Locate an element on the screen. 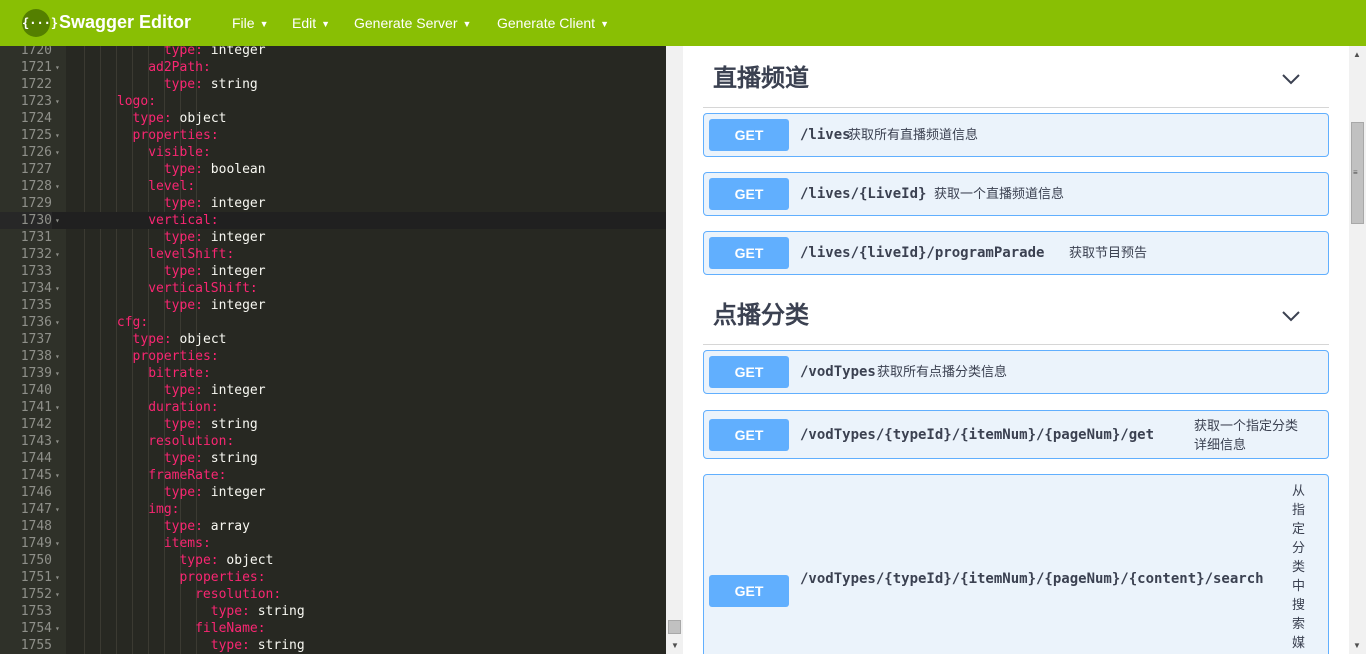 The height and width of the screenshot is (654, 1366). code-line: 1748 type: array is located at coordinates (333, 526).